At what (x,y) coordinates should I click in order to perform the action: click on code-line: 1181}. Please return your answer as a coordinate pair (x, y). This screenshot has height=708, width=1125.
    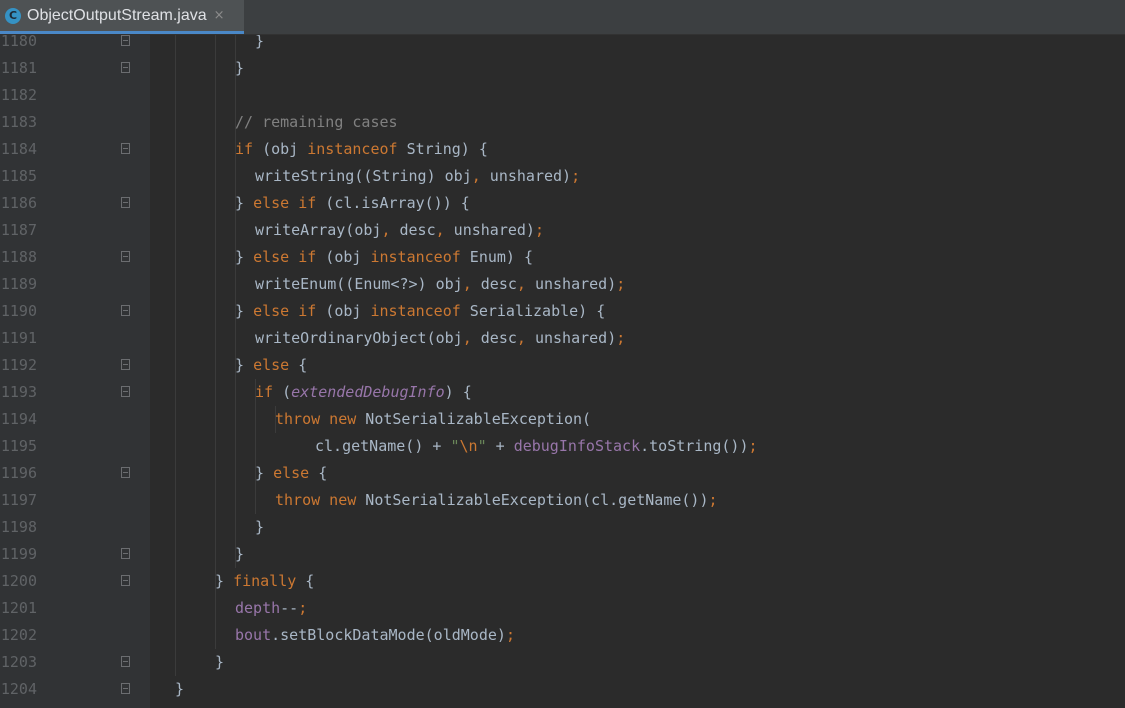
    Looking at the image, I should click on (562, 68).